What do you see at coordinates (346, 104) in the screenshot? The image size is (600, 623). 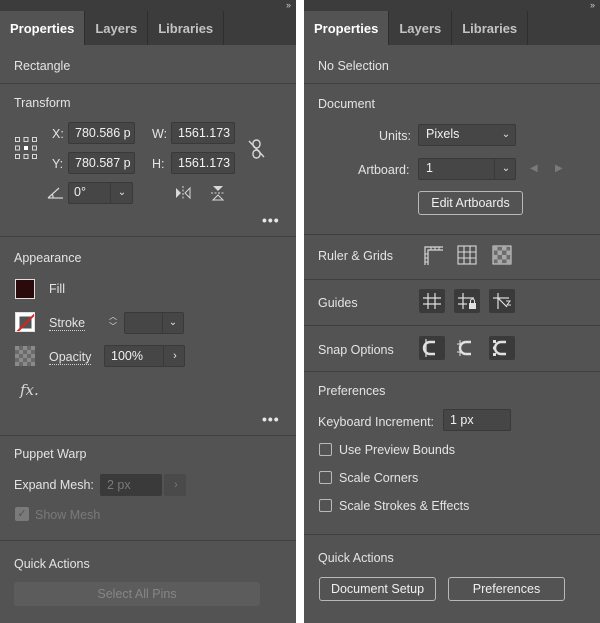 I see `document-title: Document` at bounding box center [346, 104].